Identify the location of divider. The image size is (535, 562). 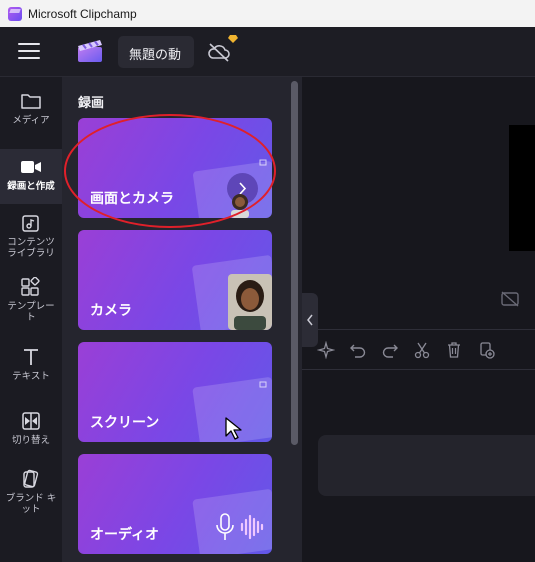
(426, 329).